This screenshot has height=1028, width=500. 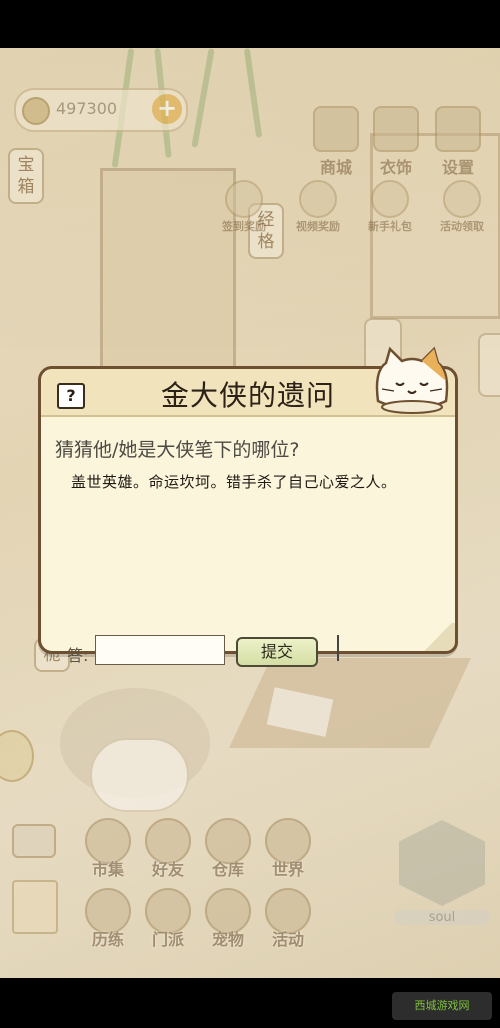 What do you see at coordinates (36, 111) in the screenshot?
I see `coin-icon` at bounding box center [36, 111].